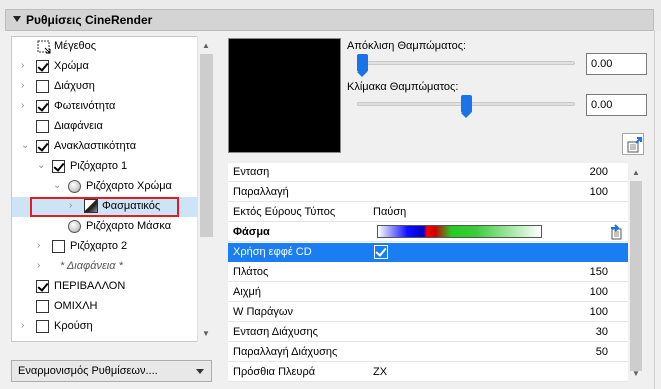 The width and height of the screenshot is (661, 389). What do you see at coordinates (636, 276) in the screenshot?
I see `properties-scroll-thumb` at bounding box center [636, 276].